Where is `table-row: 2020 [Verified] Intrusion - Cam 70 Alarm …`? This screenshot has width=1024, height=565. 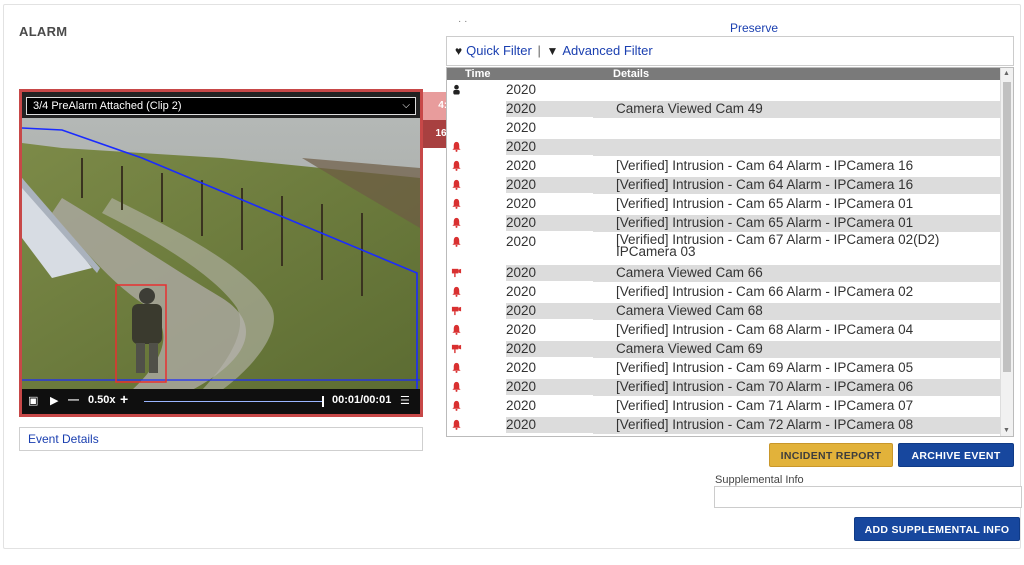 table-row: 2020 [Verified] Intrusion - Cam 70 Alarm … is located at coordinates (724, 386).